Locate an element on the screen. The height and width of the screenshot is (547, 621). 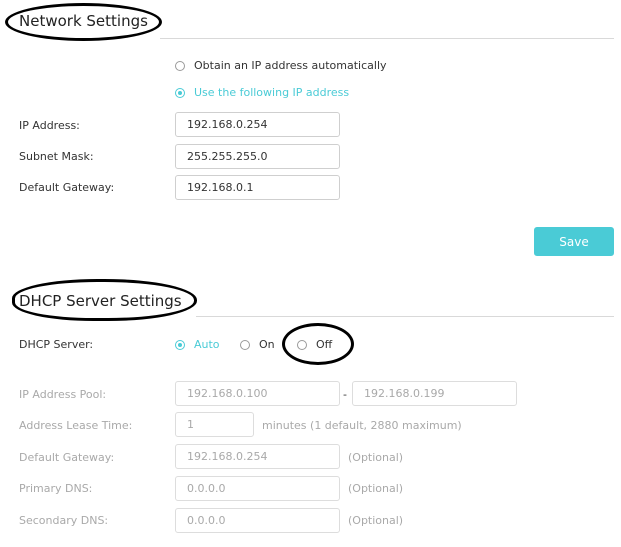
radio-dhcp-auto: Auto is located at coordinates (197, 344).